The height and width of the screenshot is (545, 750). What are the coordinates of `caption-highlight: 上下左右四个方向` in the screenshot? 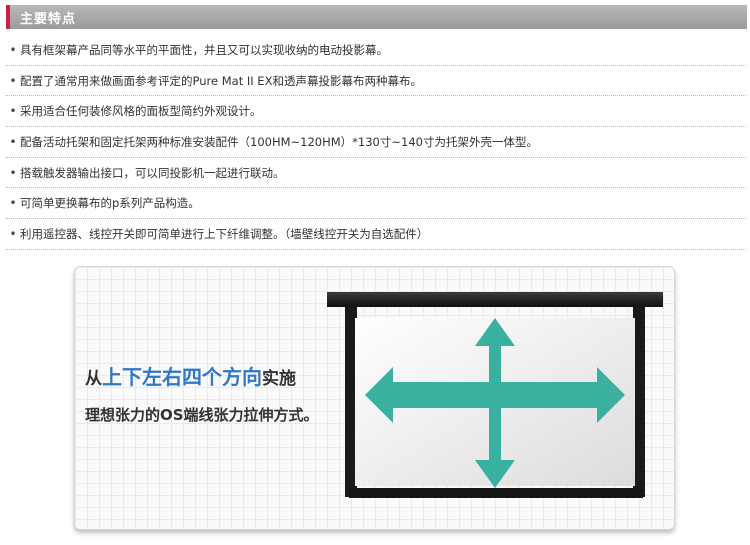 It's located at (182, 377).